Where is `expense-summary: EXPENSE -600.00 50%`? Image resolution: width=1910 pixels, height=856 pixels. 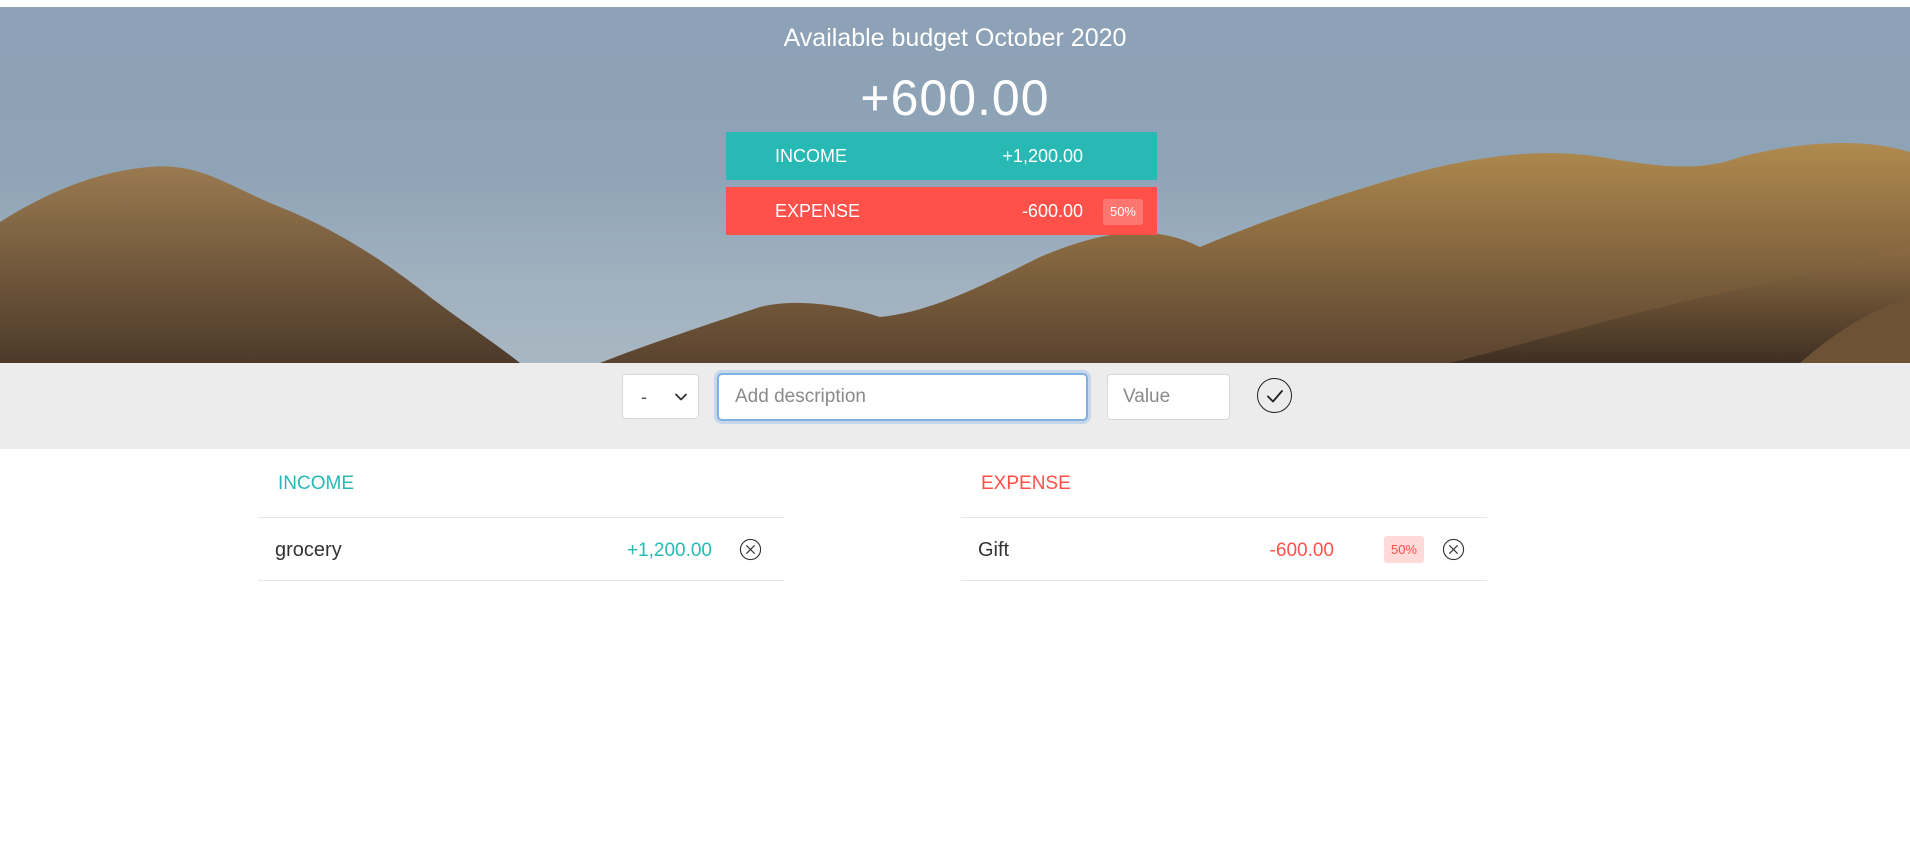 expense-summary: EXPENSE -600.00 50% is located at coordinates (941, 211).